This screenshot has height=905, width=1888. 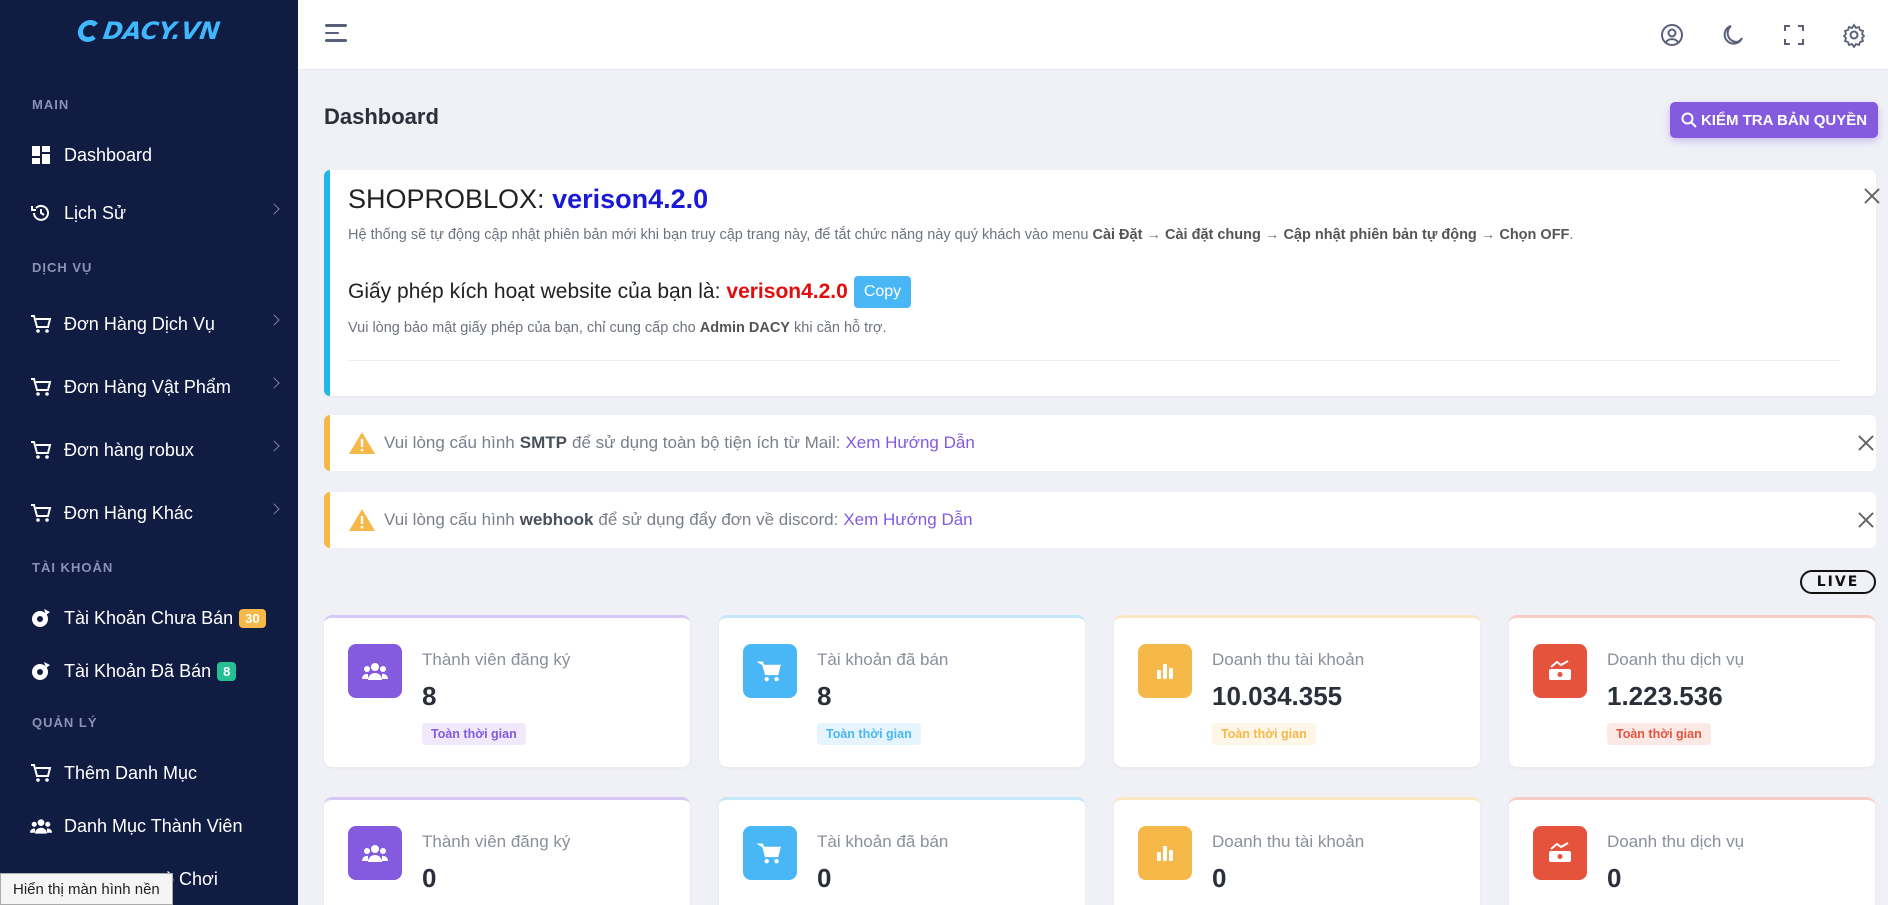 What do you see at coordinates (73, 567) in the screenshot?
I see `section-accounts: TÀI KHOẢN` at bounding box center [73, 567].